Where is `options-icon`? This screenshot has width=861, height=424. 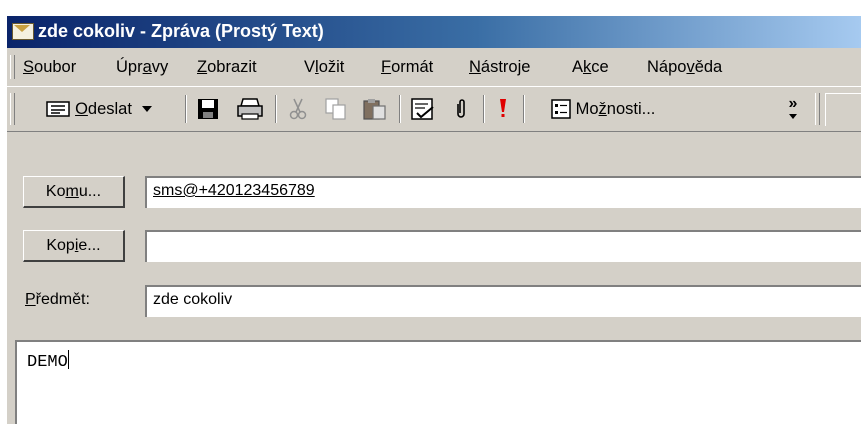
options-icon is located at coordinates (560, 109).